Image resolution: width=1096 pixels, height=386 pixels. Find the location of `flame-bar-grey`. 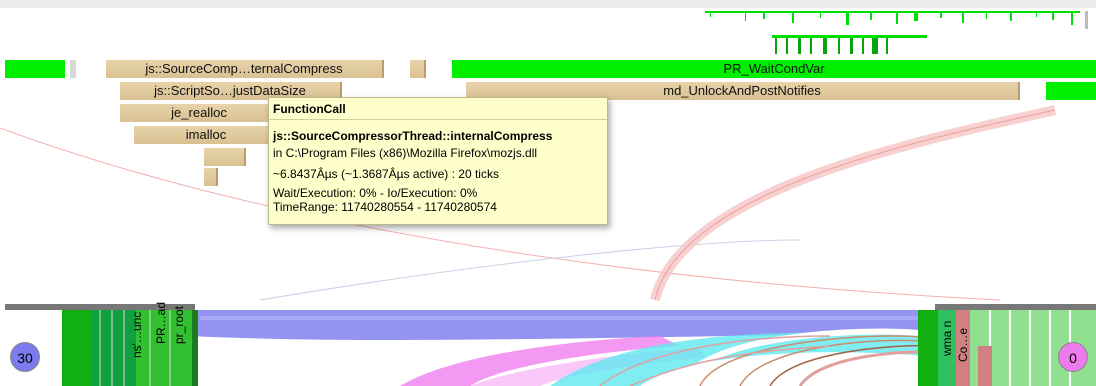

flame-bar-grey is located at coordinates (73, 69).